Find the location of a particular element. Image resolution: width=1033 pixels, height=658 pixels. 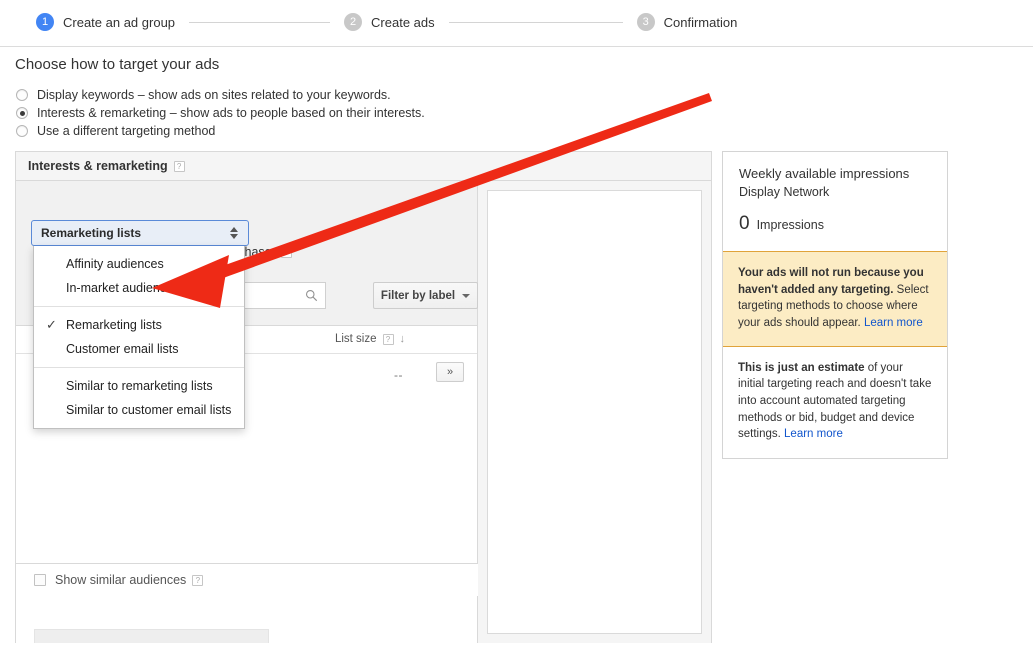

search-icon is located at coordinates (312, 296).